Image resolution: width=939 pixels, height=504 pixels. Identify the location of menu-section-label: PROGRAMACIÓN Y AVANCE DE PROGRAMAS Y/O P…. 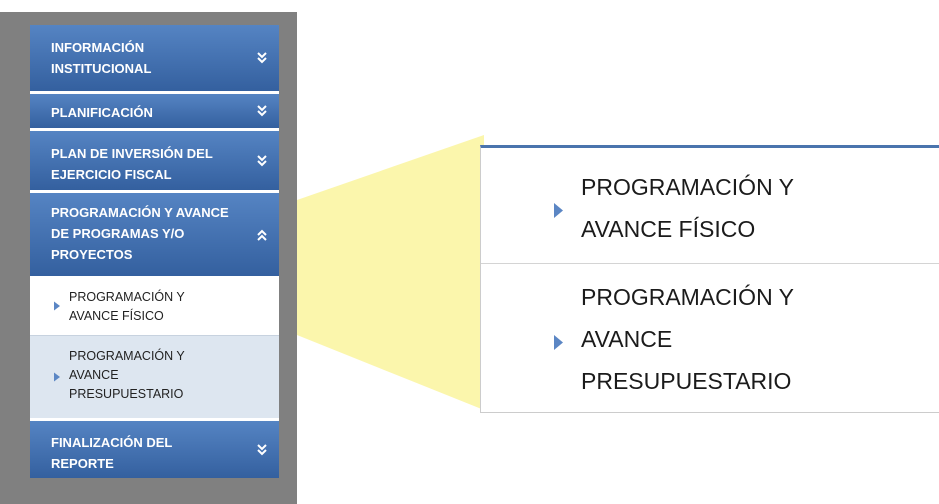
(140, 233).